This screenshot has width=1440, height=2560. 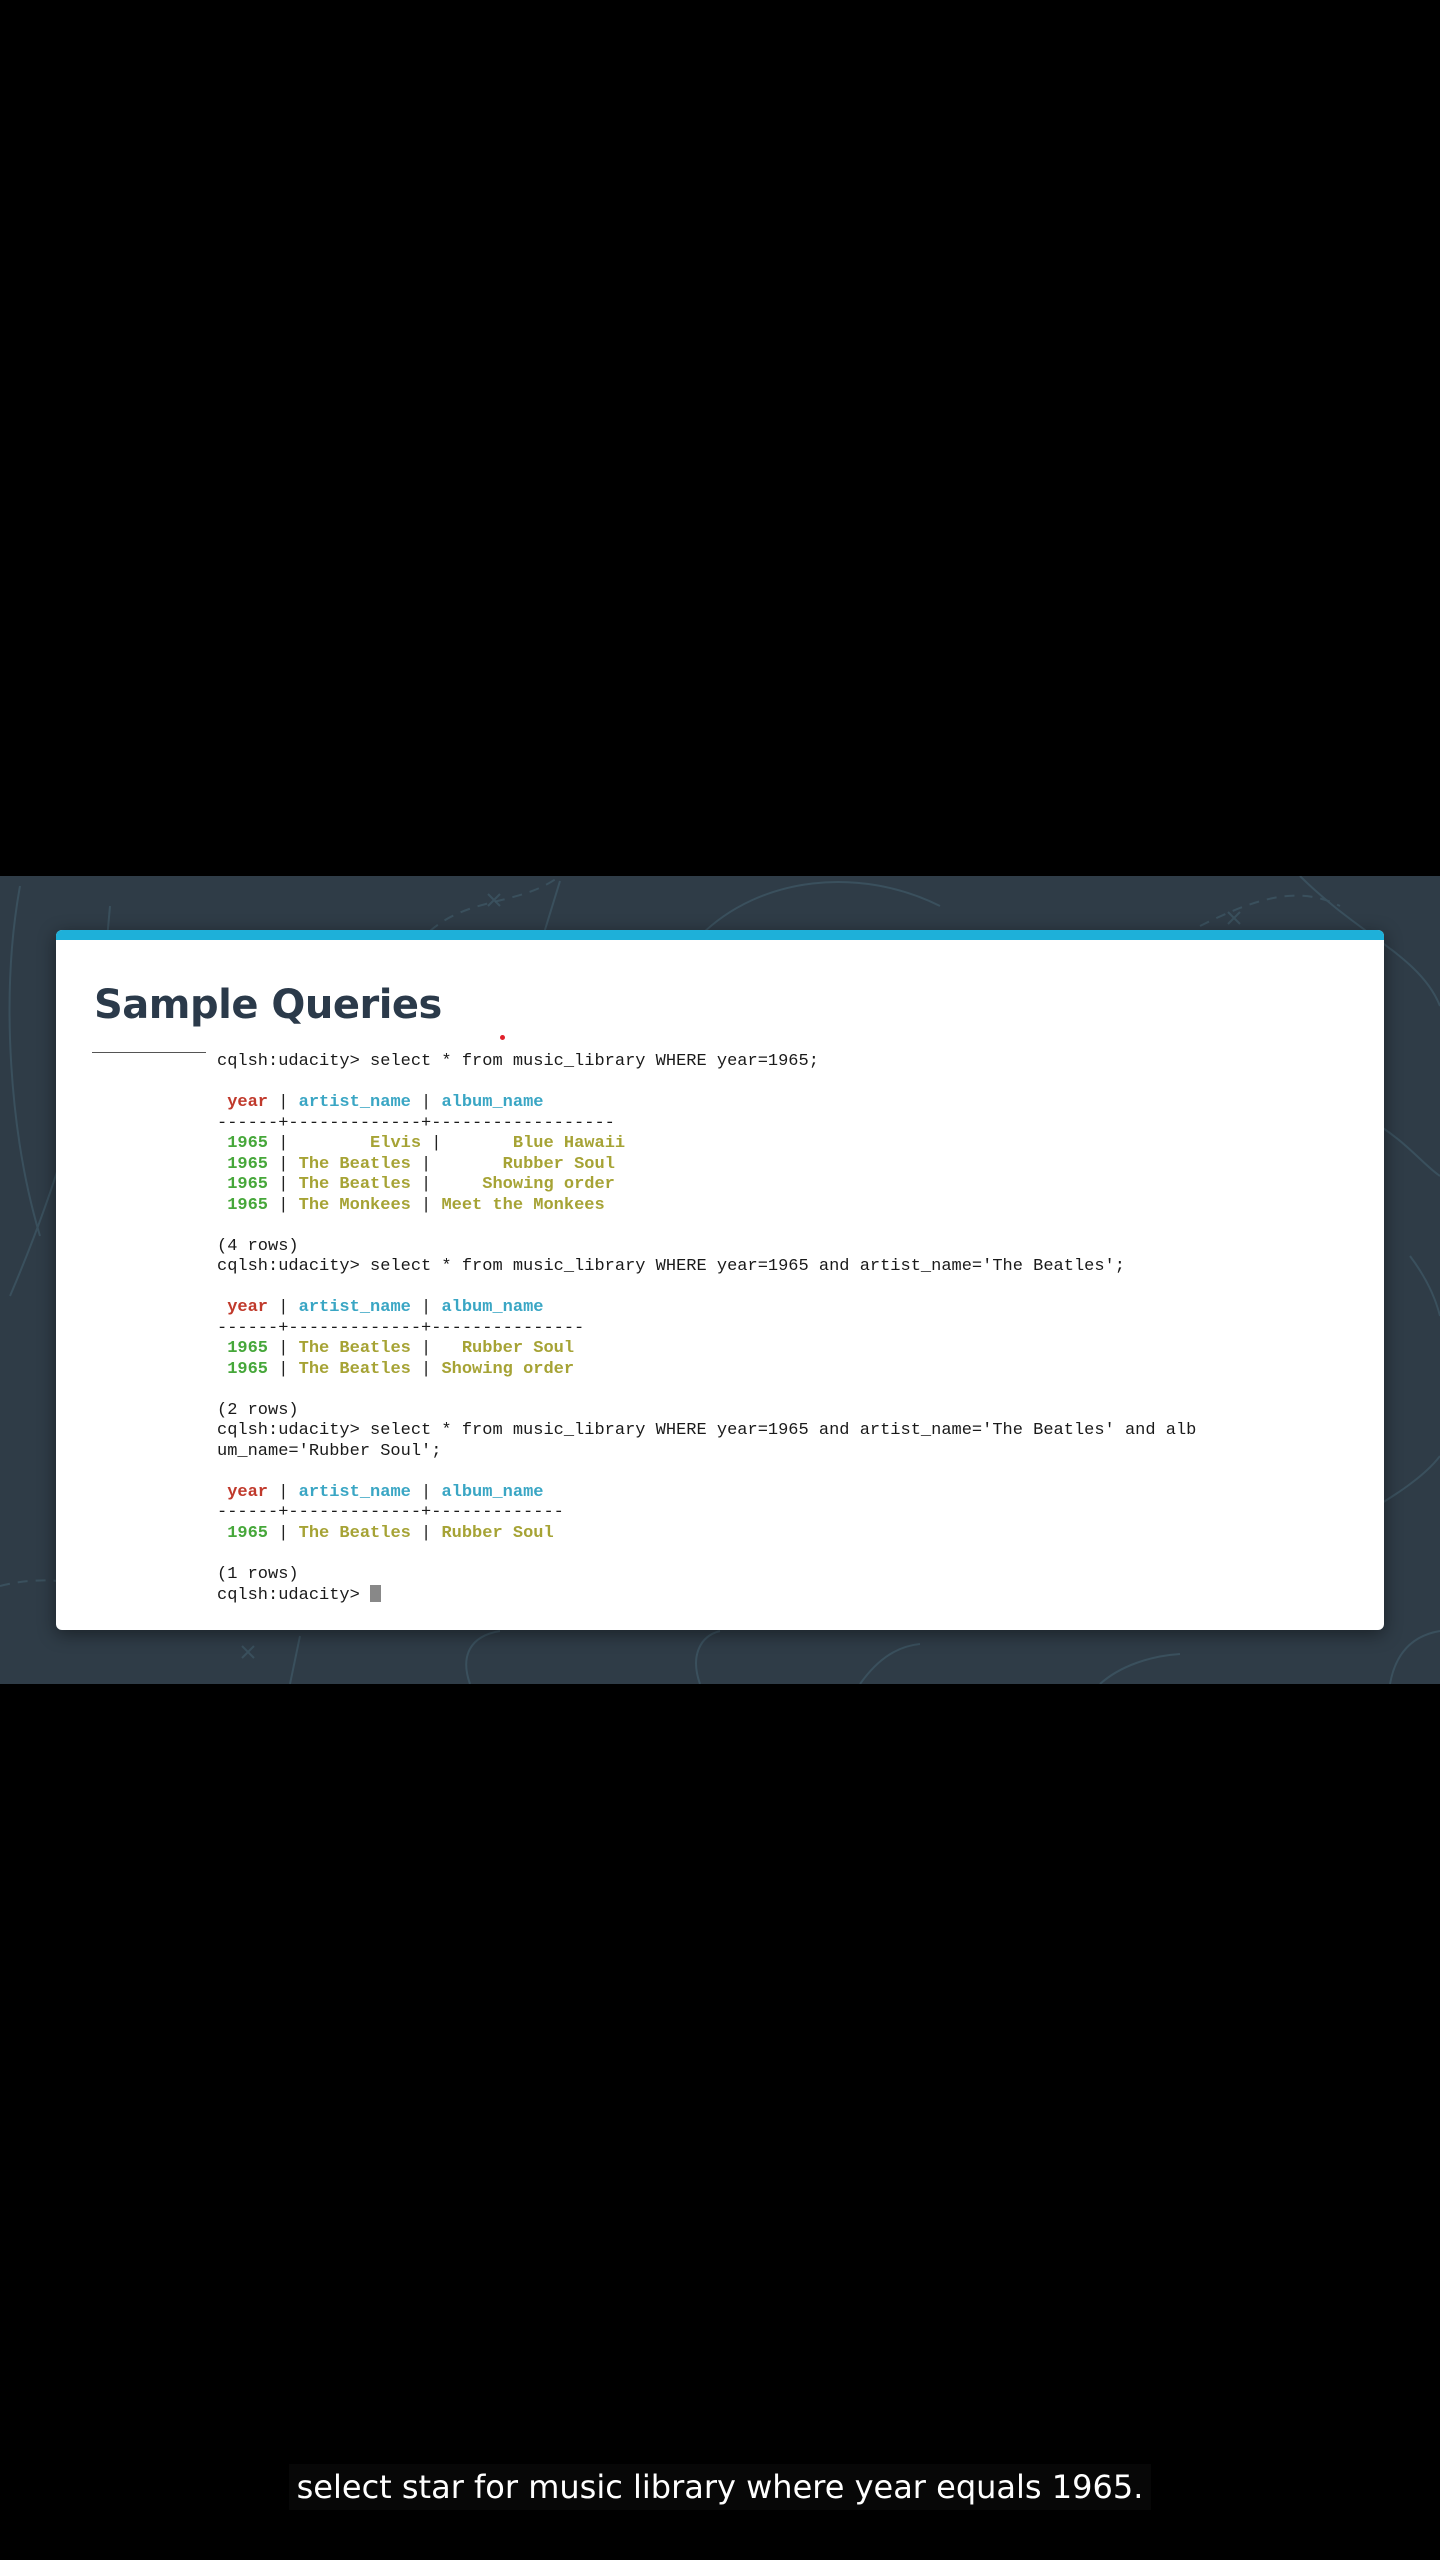 What do you see at coordinates (792, 1144) in the screenshot?
I see `table-row: 1965 | Elvis | Blue Hawaii` at bounding box center [792, 1144].